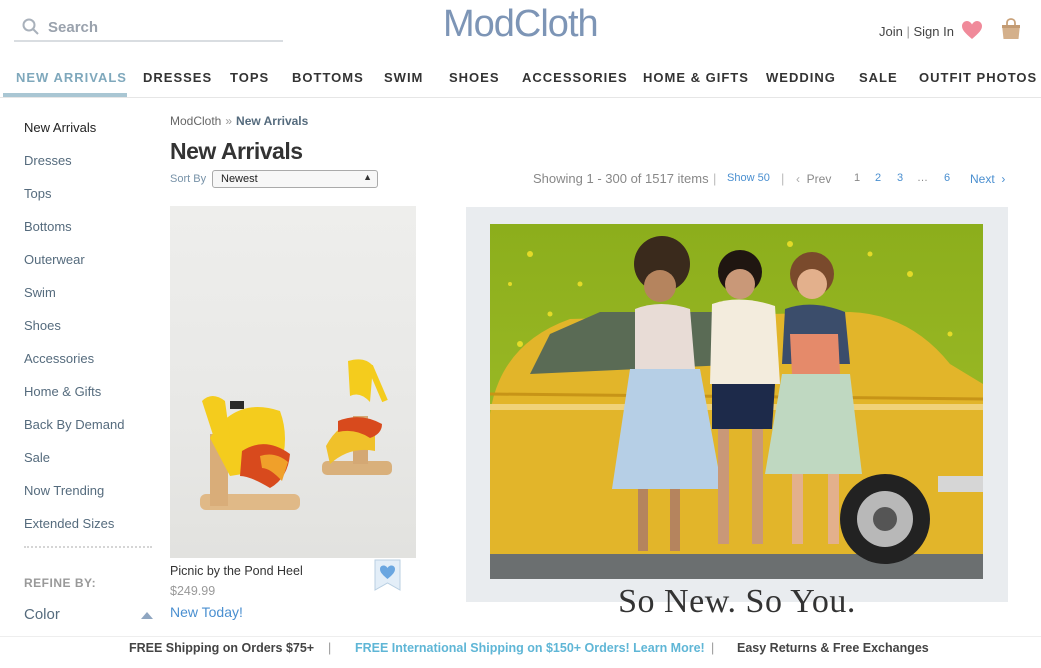 The image size is (1041, 668). Describe the element at coordinates (934, 31) in the screenshot. I see `sign-in-link: Sign In` at that location.